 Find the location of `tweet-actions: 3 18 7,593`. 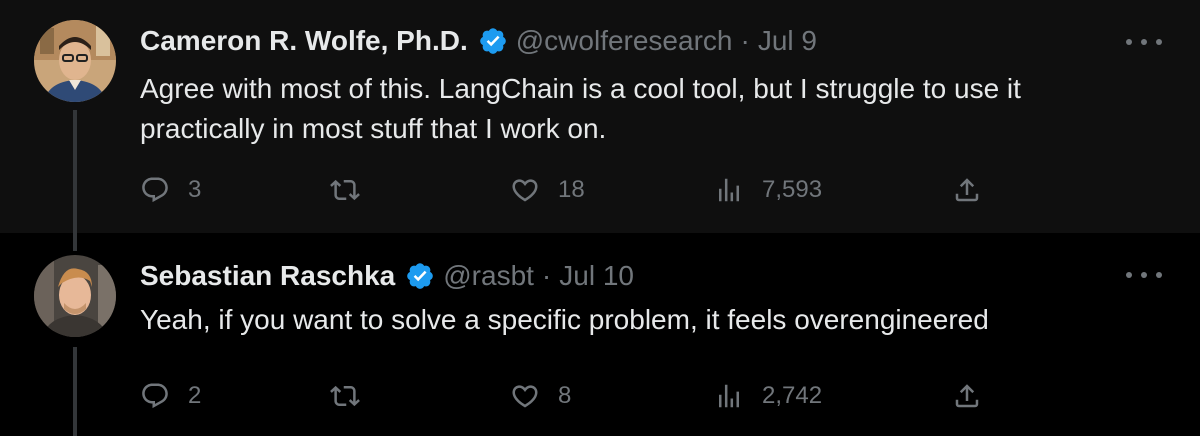

tweet-actions: 3 18 7,593 is located at coordinates (570, 190).